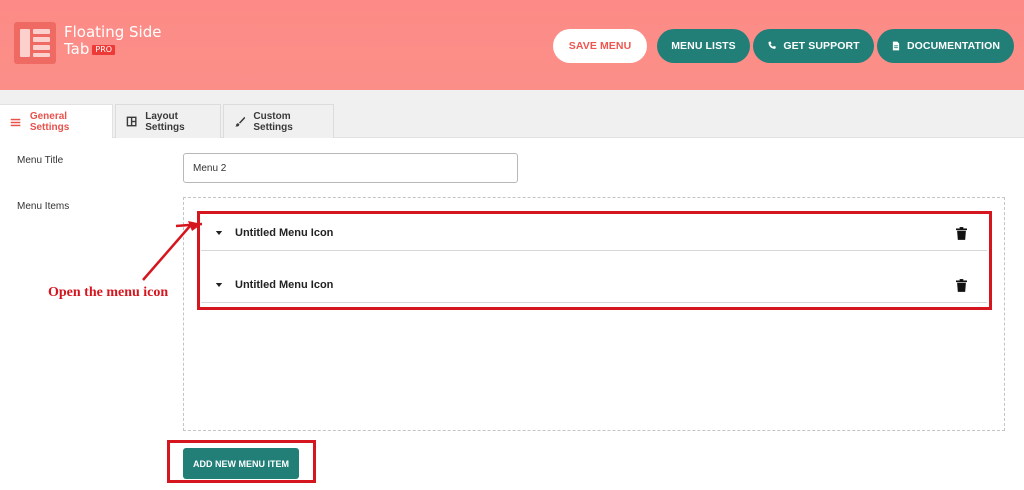 The height and width of the screenshot is (490, 1024). Describe the element at coordinates (49, 122) in the screenshot. I see `tab-label: General Settings` at that location.